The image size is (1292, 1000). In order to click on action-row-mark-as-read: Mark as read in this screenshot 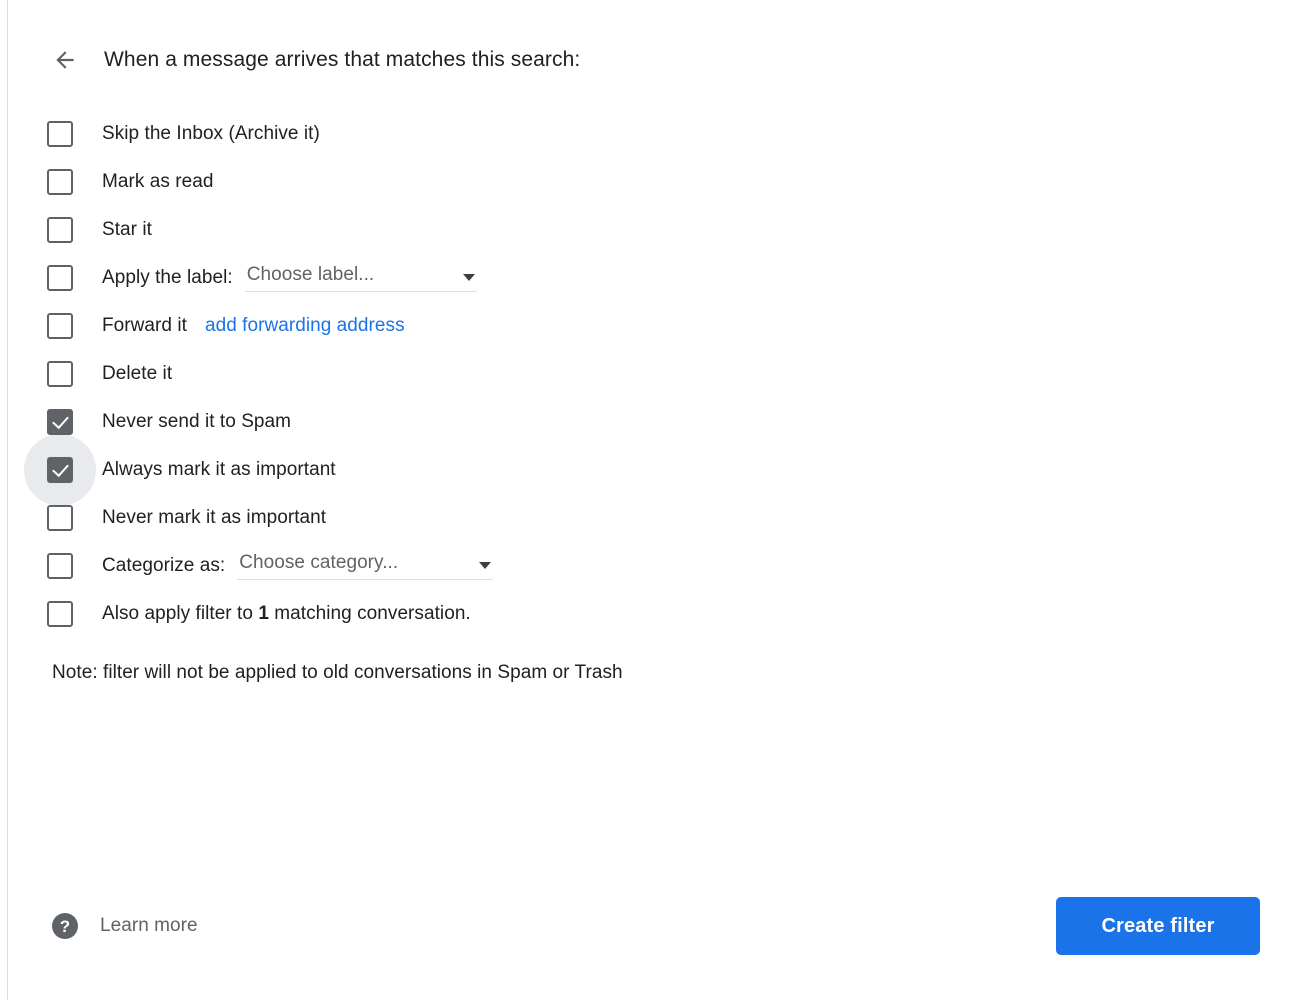, I will do `click(667, 182)`.